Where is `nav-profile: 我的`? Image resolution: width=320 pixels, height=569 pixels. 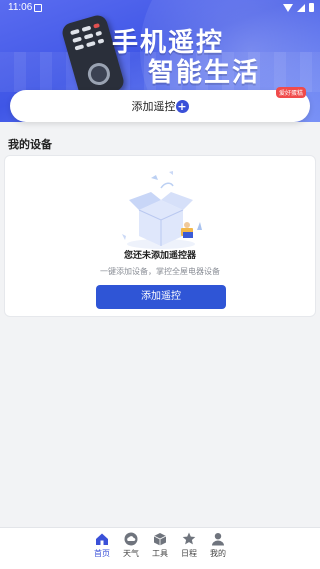 nav-profile: 我的 is located at coordinates (218, 550).